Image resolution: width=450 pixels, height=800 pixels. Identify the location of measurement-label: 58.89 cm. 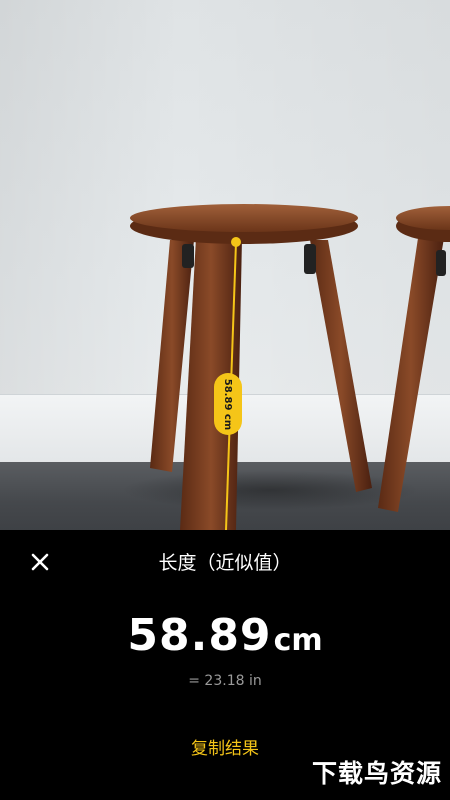
(228, 404).